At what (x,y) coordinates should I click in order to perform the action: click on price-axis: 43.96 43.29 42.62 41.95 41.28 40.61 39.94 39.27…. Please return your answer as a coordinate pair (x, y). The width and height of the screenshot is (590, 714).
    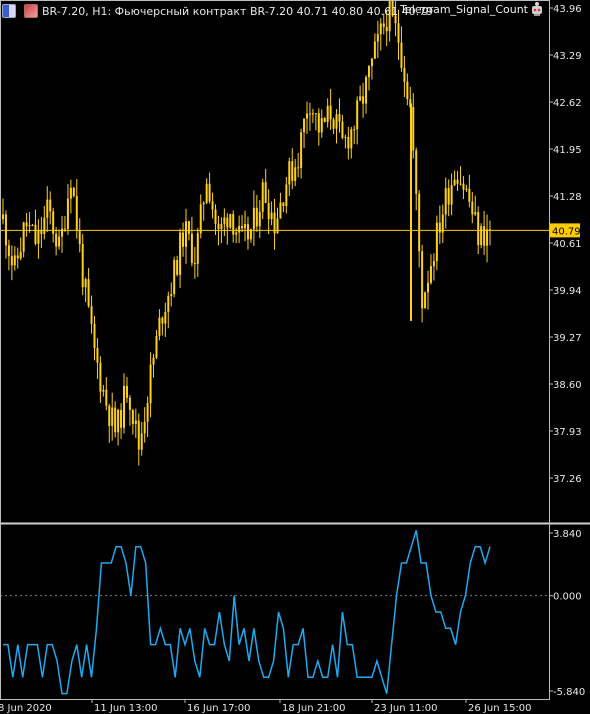
    Looking at the image, I should click on (565, 244).